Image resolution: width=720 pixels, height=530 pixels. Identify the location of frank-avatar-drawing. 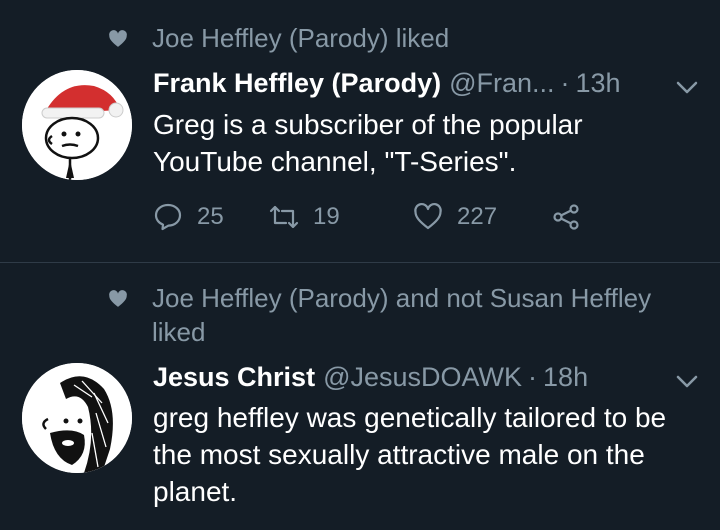
(77, 125).